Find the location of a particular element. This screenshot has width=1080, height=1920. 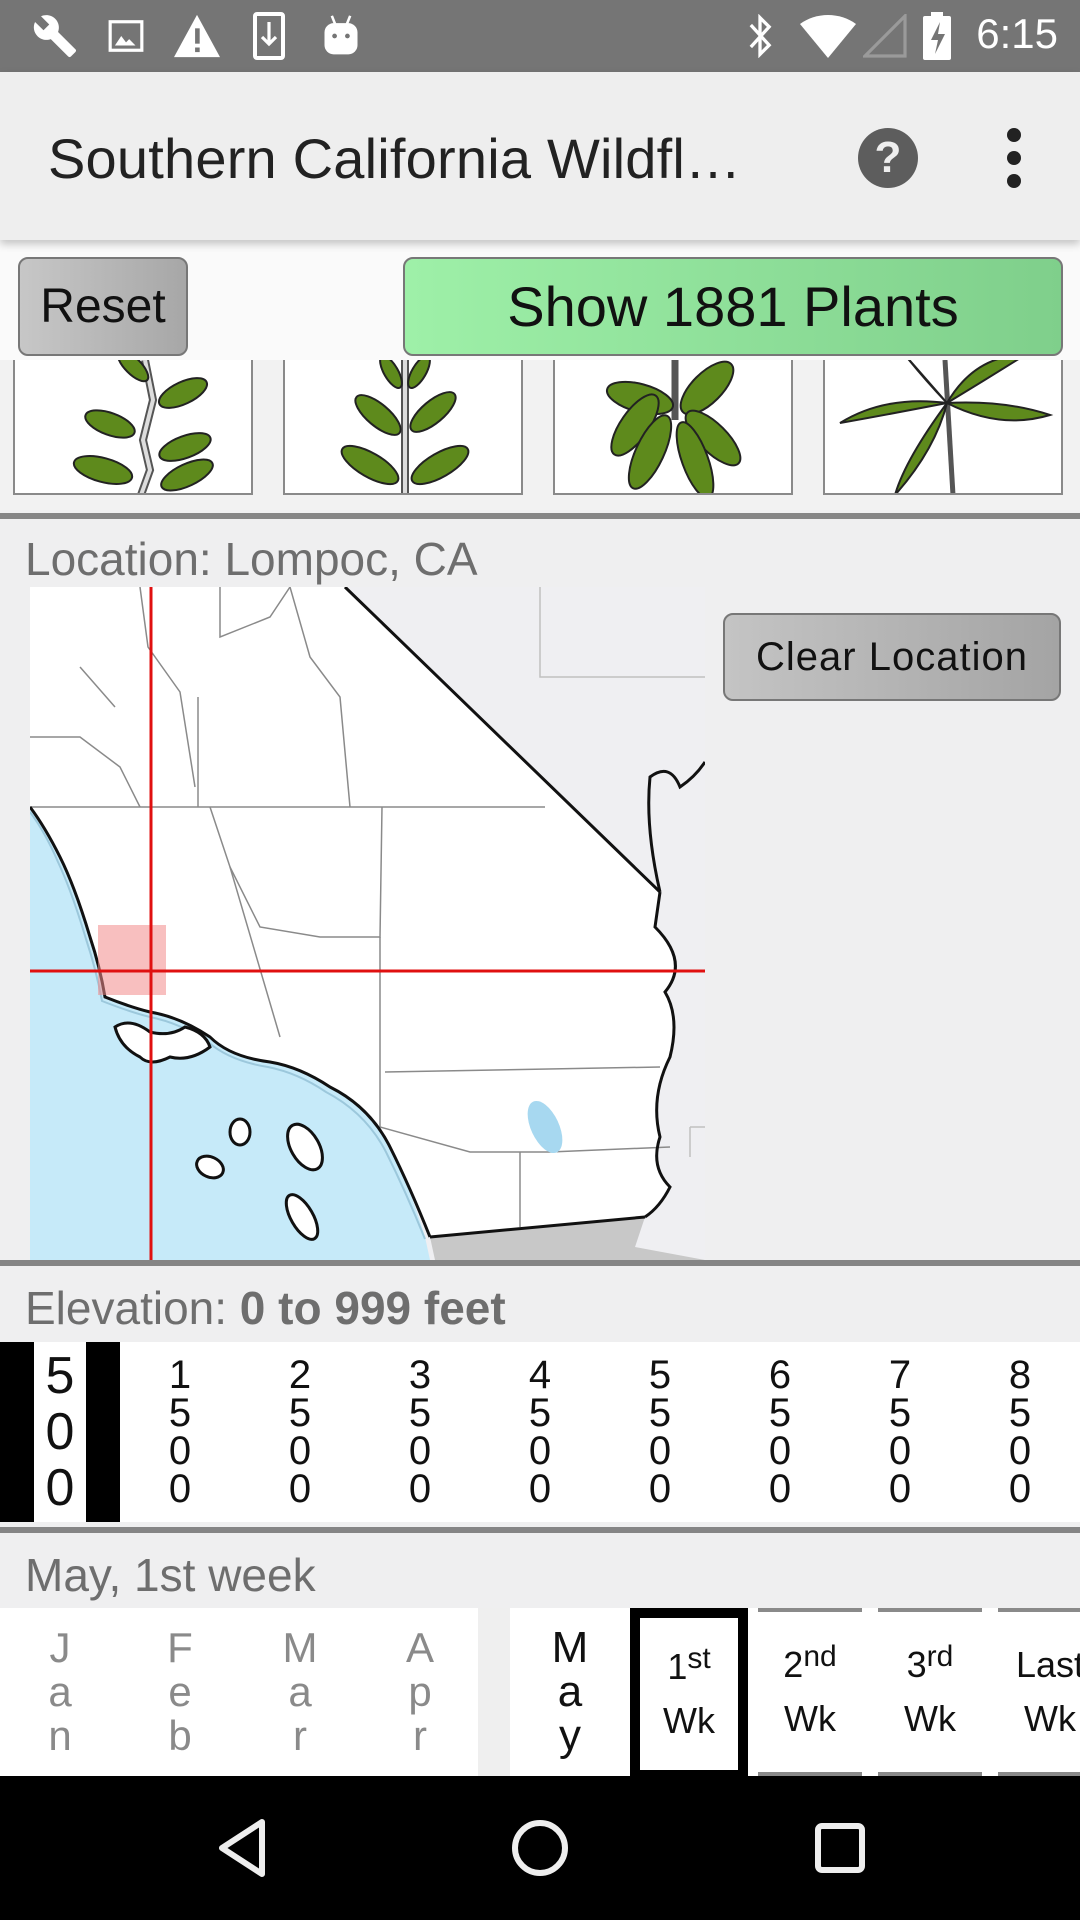

leaf-type-strip is located at coordinates (540, 435).